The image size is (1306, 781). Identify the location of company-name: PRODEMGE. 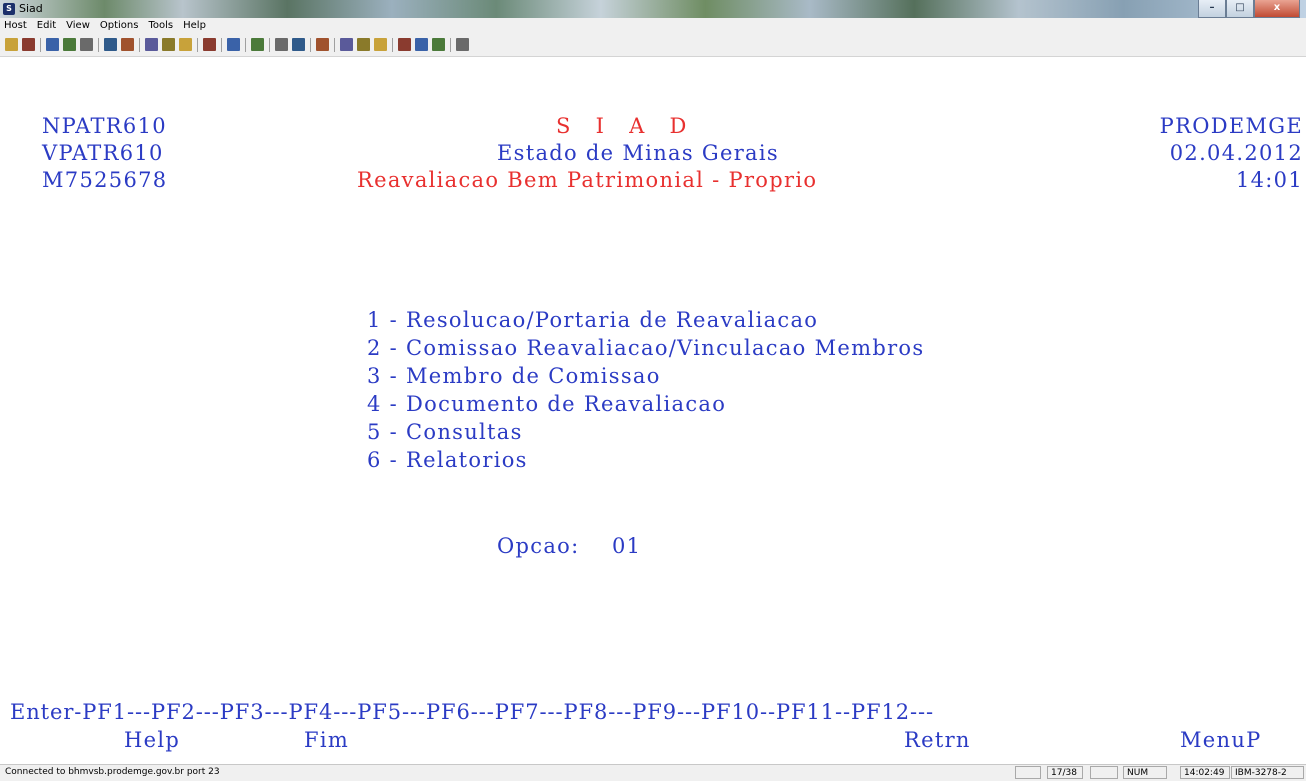
(1231, 126).